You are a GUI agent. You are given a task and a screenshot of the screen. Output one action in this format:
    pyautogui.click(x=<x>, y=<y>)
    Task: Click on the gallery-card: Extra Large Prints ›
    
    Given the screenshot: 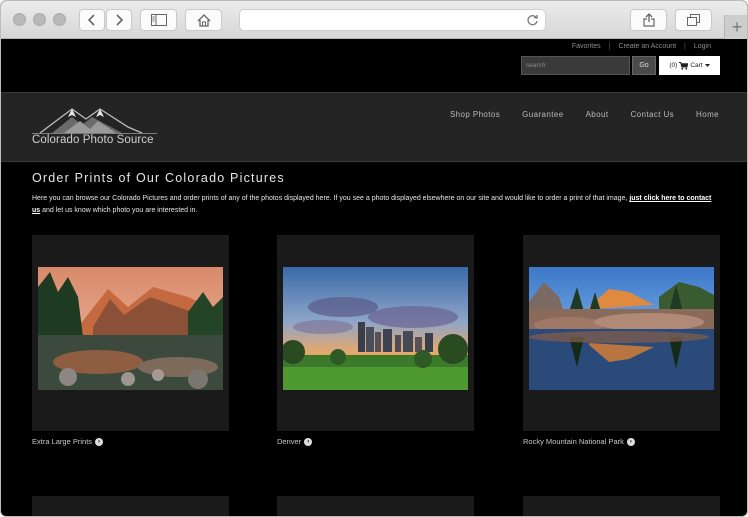 What is the action you would take?
    pyautogui.click(x=130, y=340)
    